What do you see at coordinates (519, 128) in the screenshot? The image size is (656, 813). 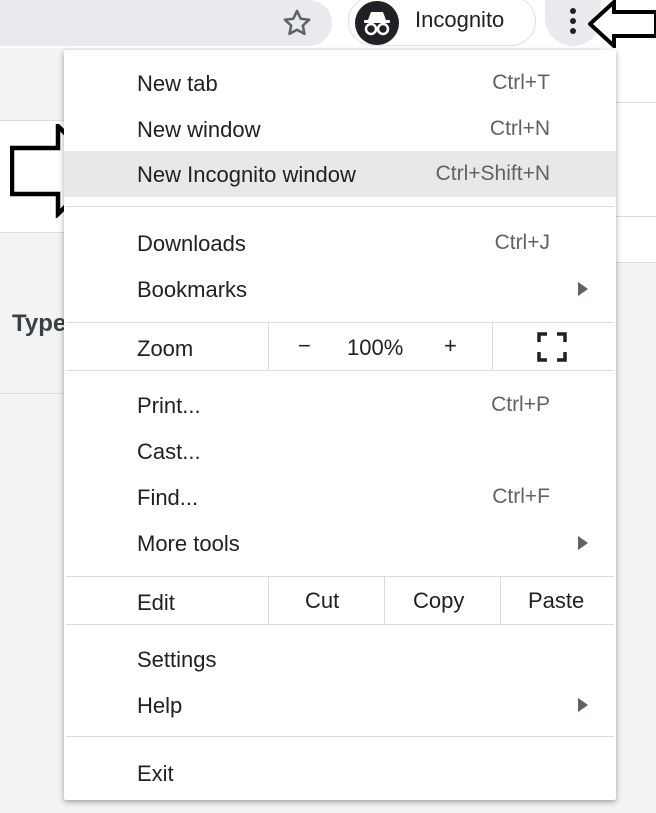 I see `shortcut-label: Ctrl+N` at bounding box center [519, 128].